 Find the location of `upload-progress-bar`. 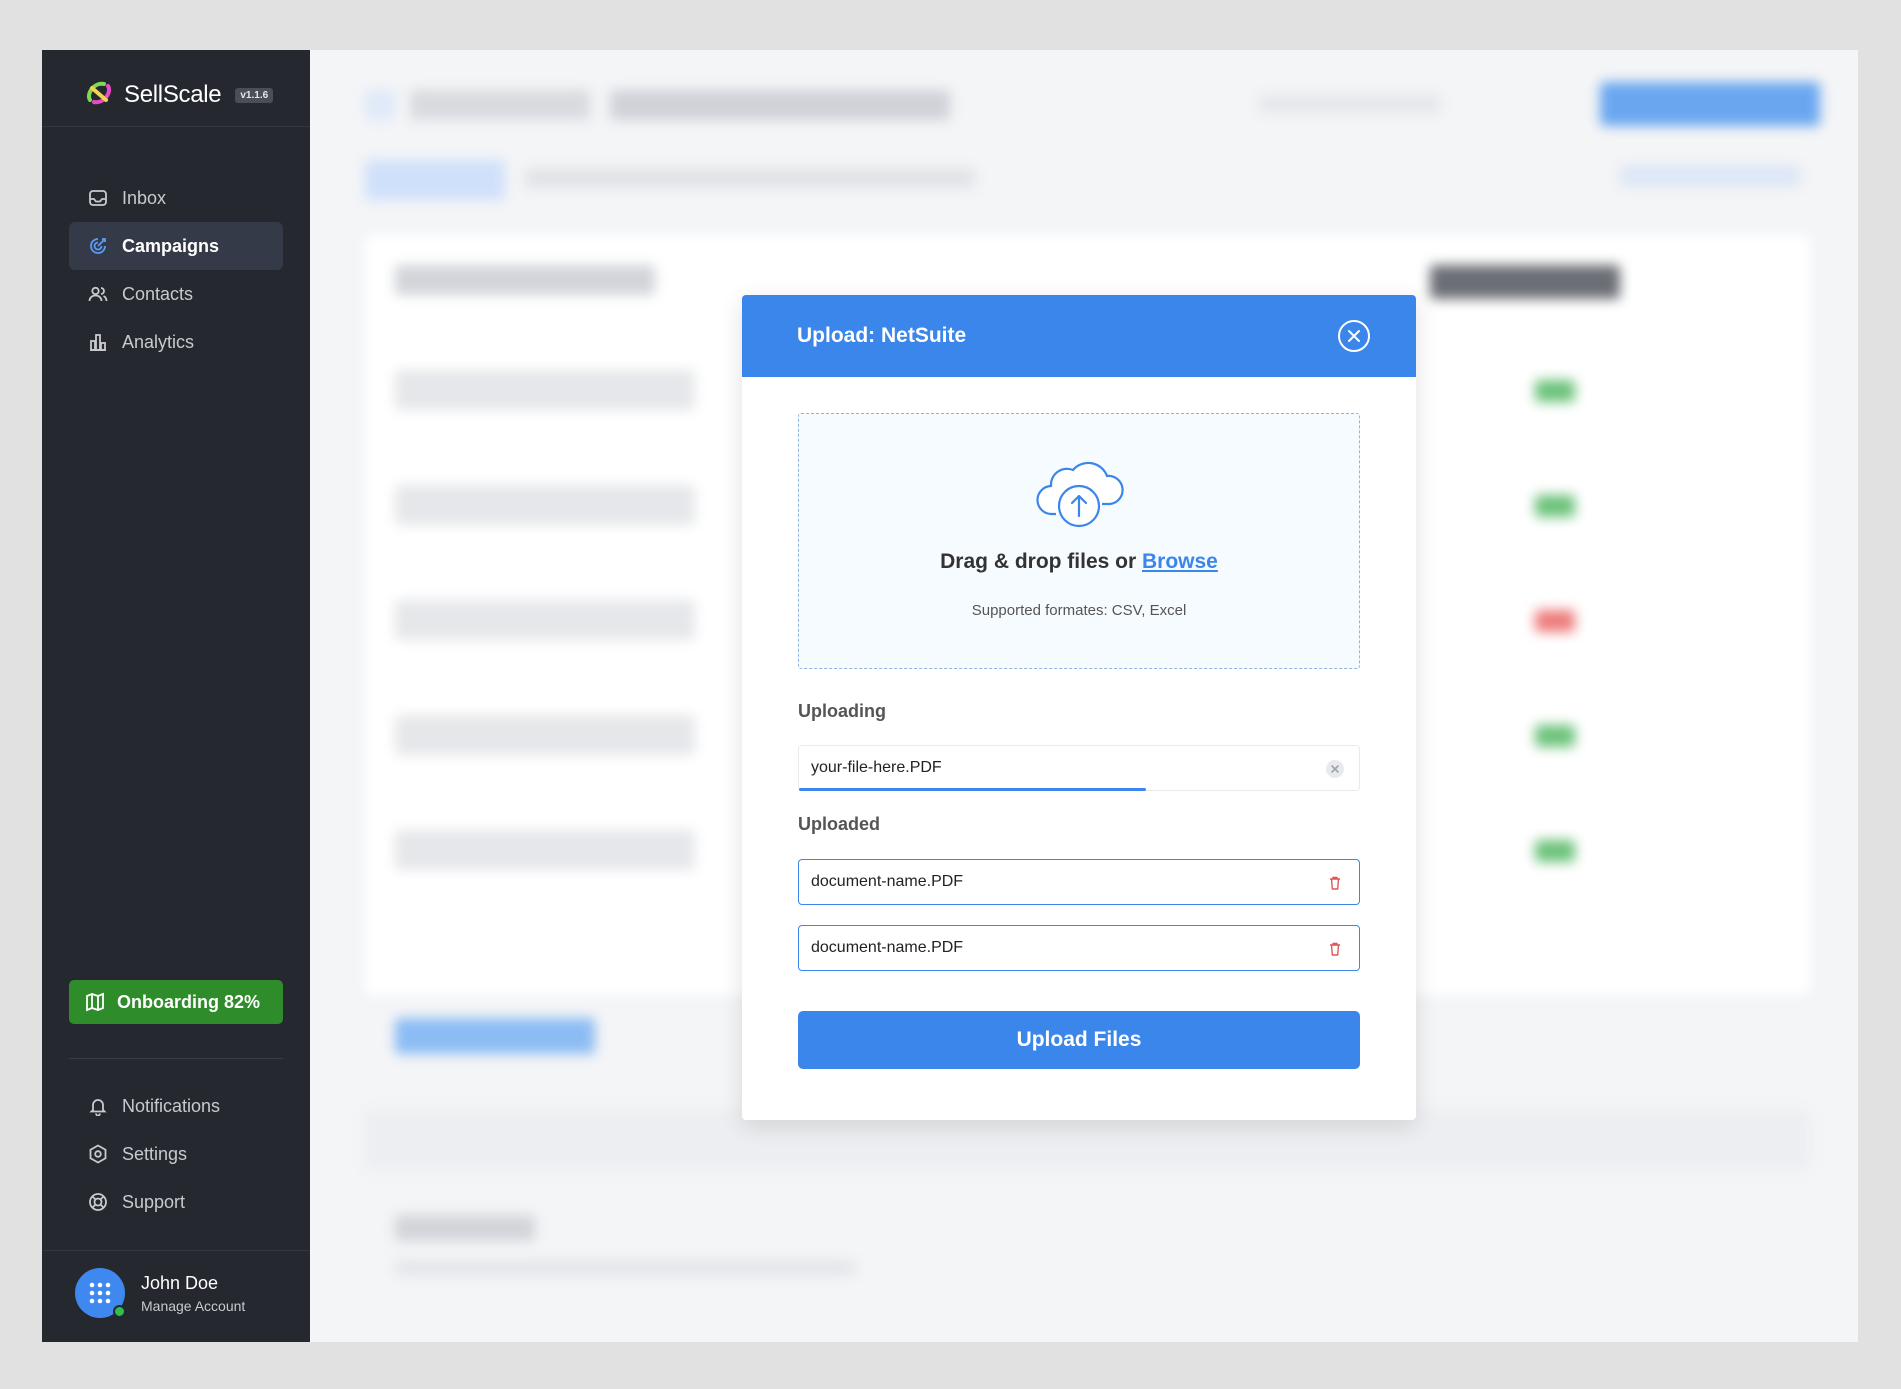

upload-progress-bar is located at coordinates (1079, 789).